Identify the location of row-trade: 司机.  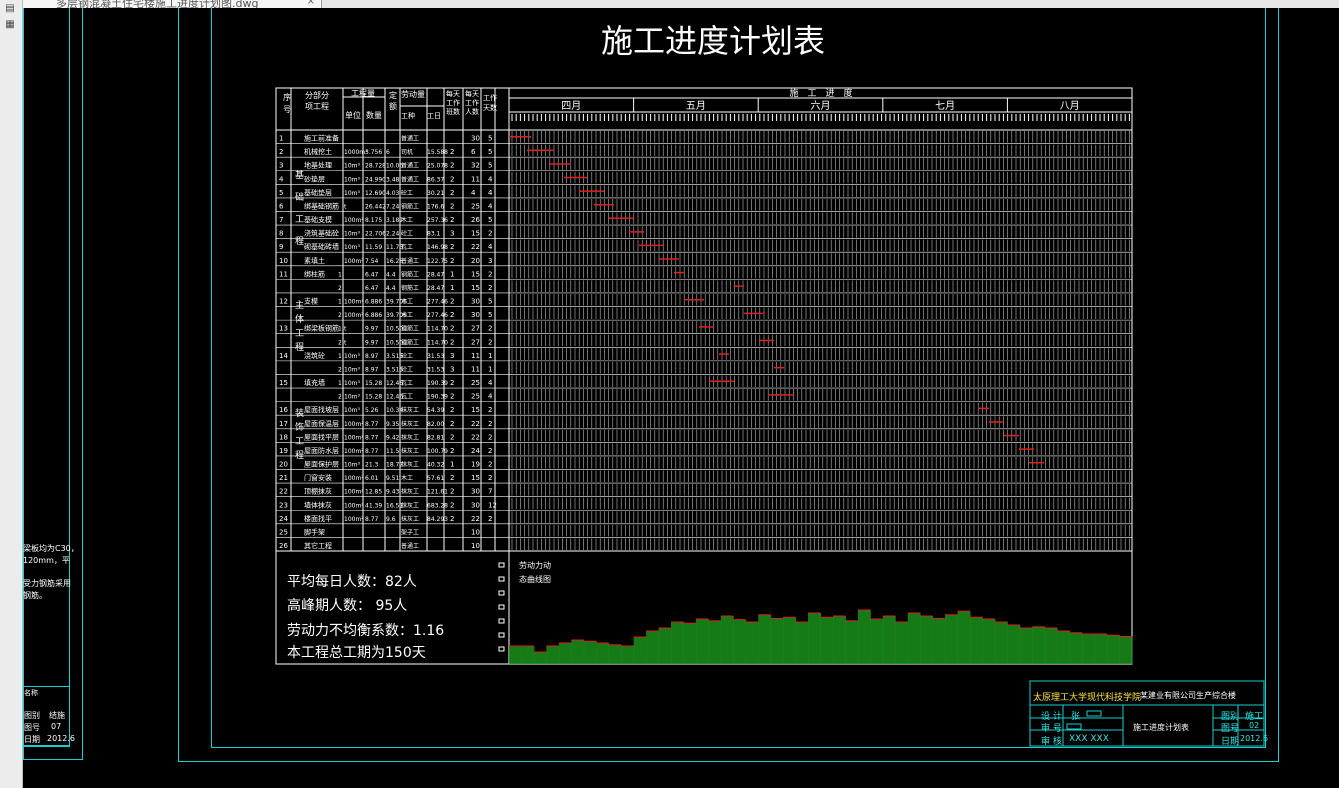
(407, 152).